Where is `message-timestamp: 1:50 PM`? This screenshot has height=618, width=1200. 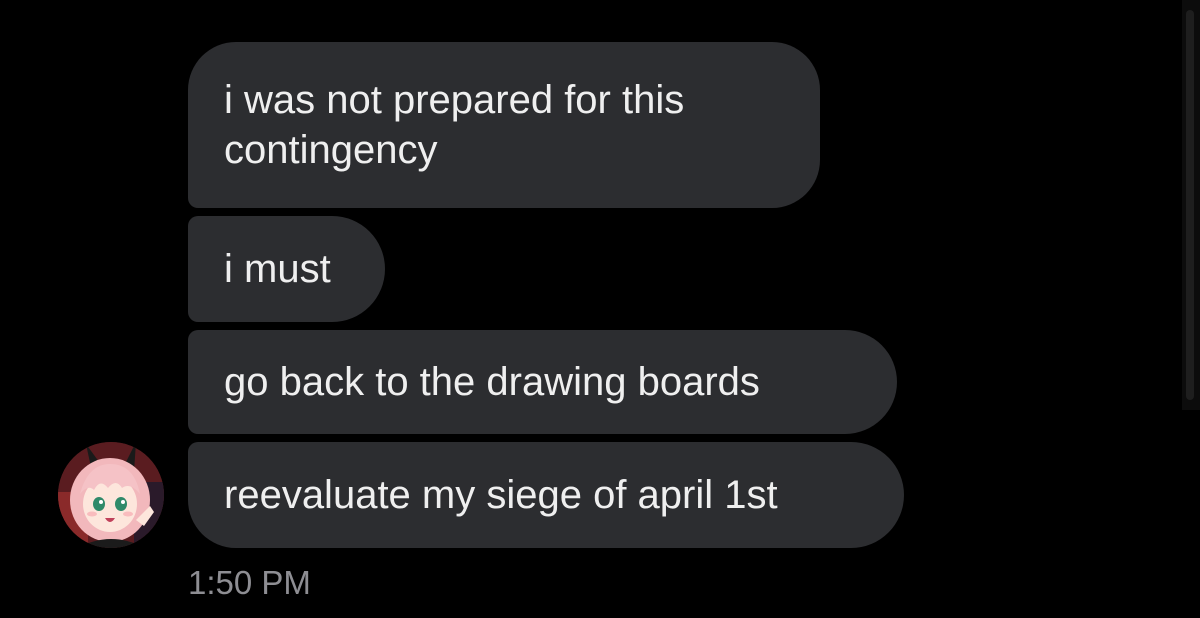
message-timestamp: 1:50 PM is located at coordinates (249, 582).